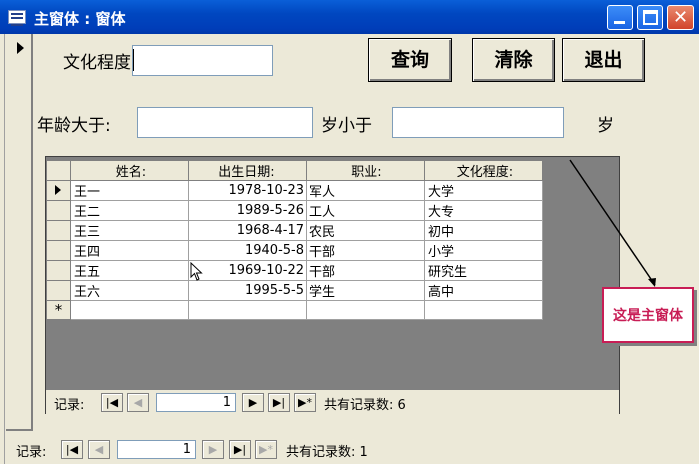 This screenshot has width=699, height=464. I want to click on callout-arrow, so click(612, 223).